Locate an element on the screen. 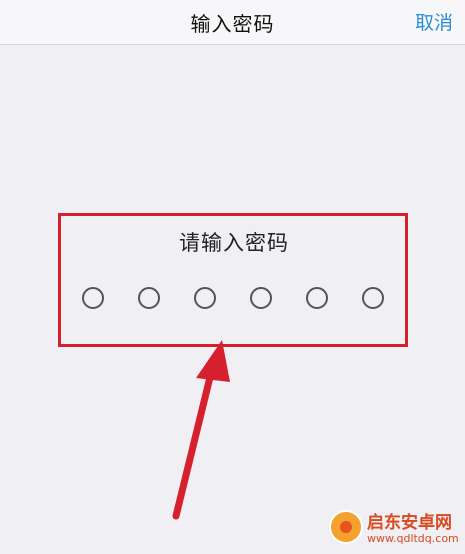  cancel-button: 取消 is located at coordinates (434, 21).